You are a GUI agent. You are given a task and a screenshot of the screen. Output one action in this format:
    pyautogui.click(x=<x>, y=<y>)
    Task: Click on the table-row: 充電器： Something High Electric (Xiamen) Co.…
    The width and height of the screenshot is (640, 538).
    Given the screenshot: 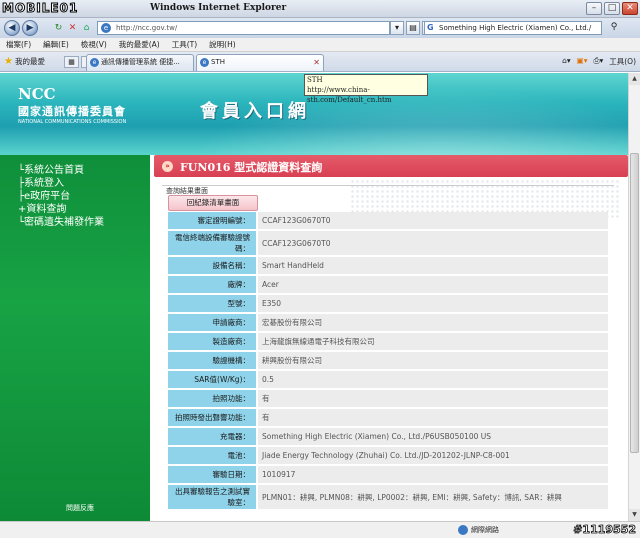 What is the action you would take?
    pyautogui.click(x=388, y=436)
    